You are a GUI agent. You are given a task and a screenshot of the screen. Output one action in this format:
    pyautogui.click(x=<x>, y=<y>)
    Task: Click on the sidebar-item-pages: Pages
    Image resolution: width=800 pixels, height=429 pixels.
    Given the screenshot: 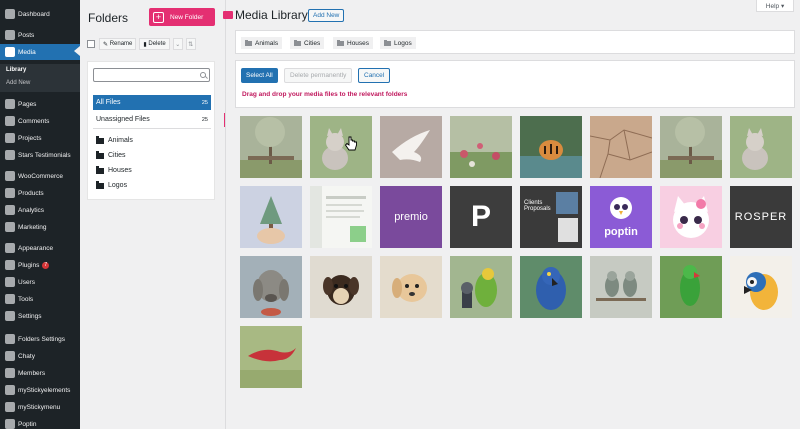 What is the action you would take?
    pyautogui.click(x=40, y=104)
    